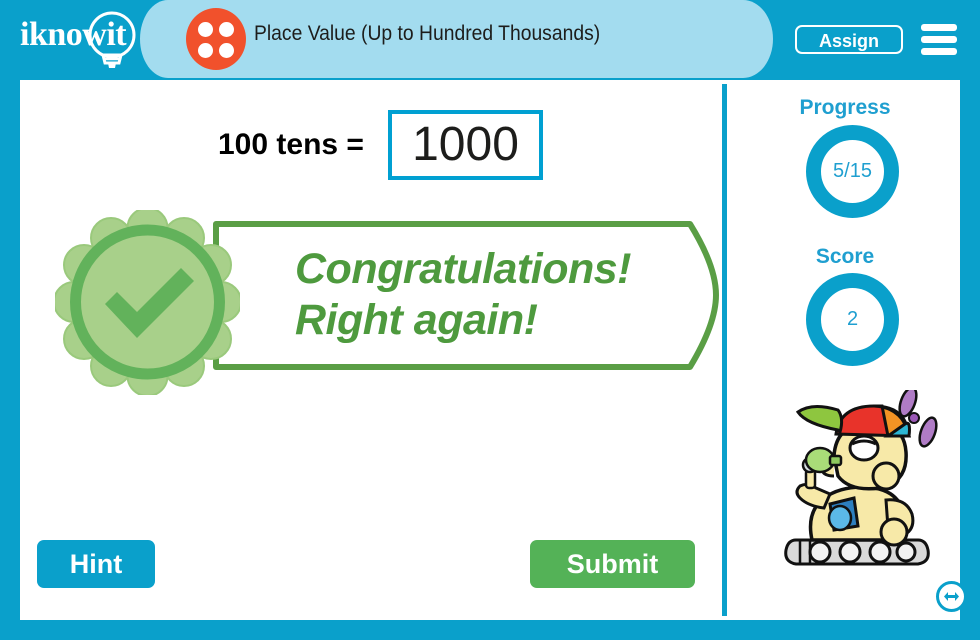  I want to click on page-title: Place Value (Up to Hundred Thousands), so click(427, 33).